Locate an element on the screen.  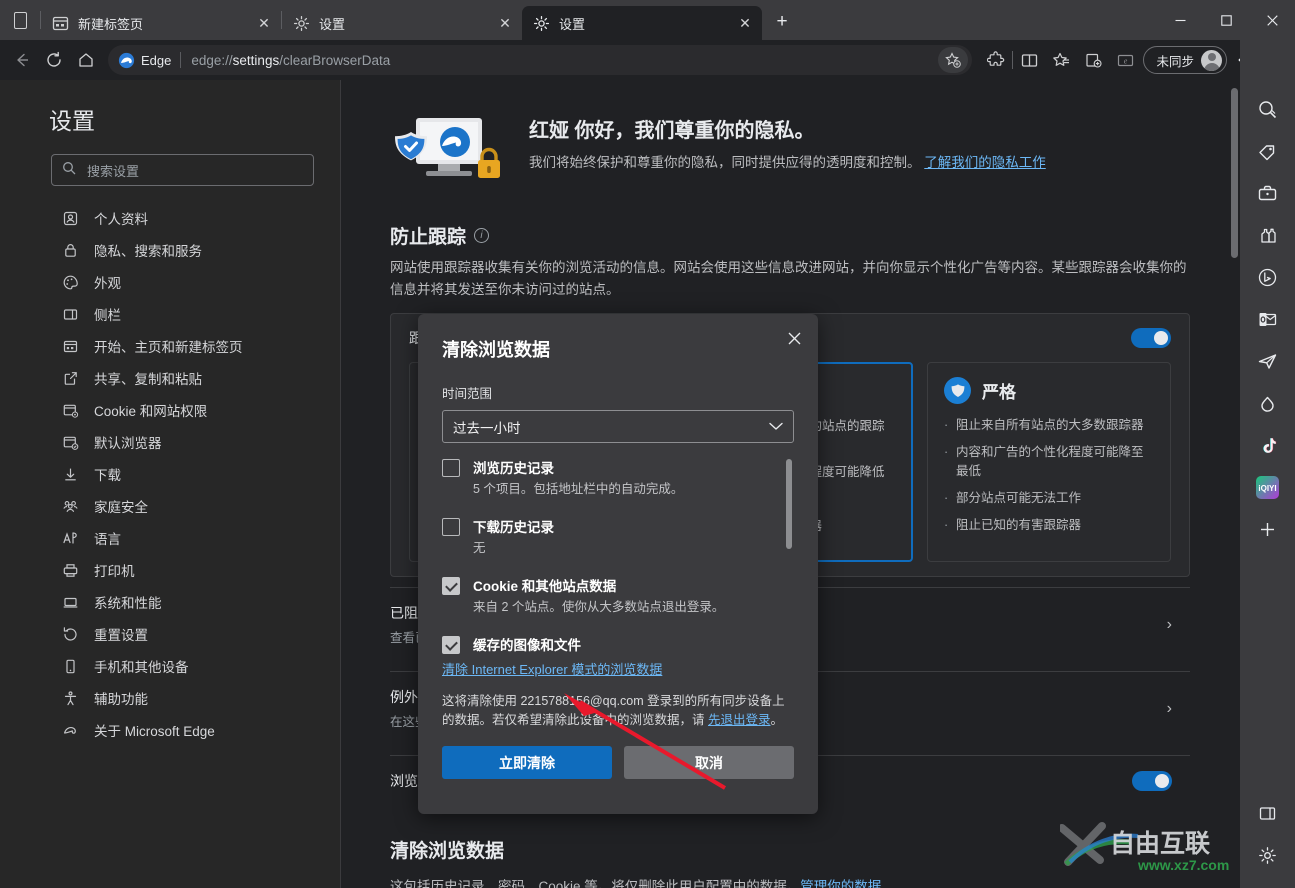
svg-text: e is located at coordinates (1126, 60).